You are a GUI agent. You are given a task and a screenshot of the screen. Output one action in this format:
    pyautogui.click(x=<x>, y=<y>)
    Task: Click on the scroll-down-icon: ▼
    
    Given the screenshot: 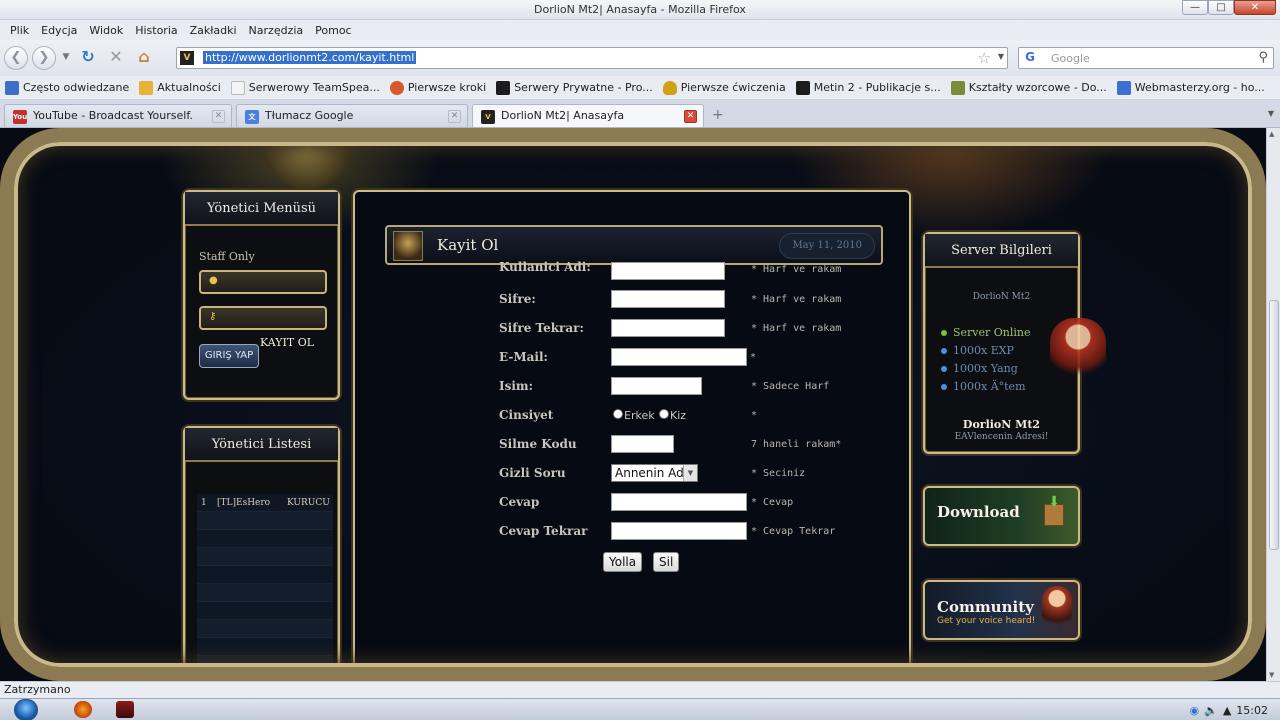 What is the action you would take?
    pyautogui.click(x=1271, y=675)
    